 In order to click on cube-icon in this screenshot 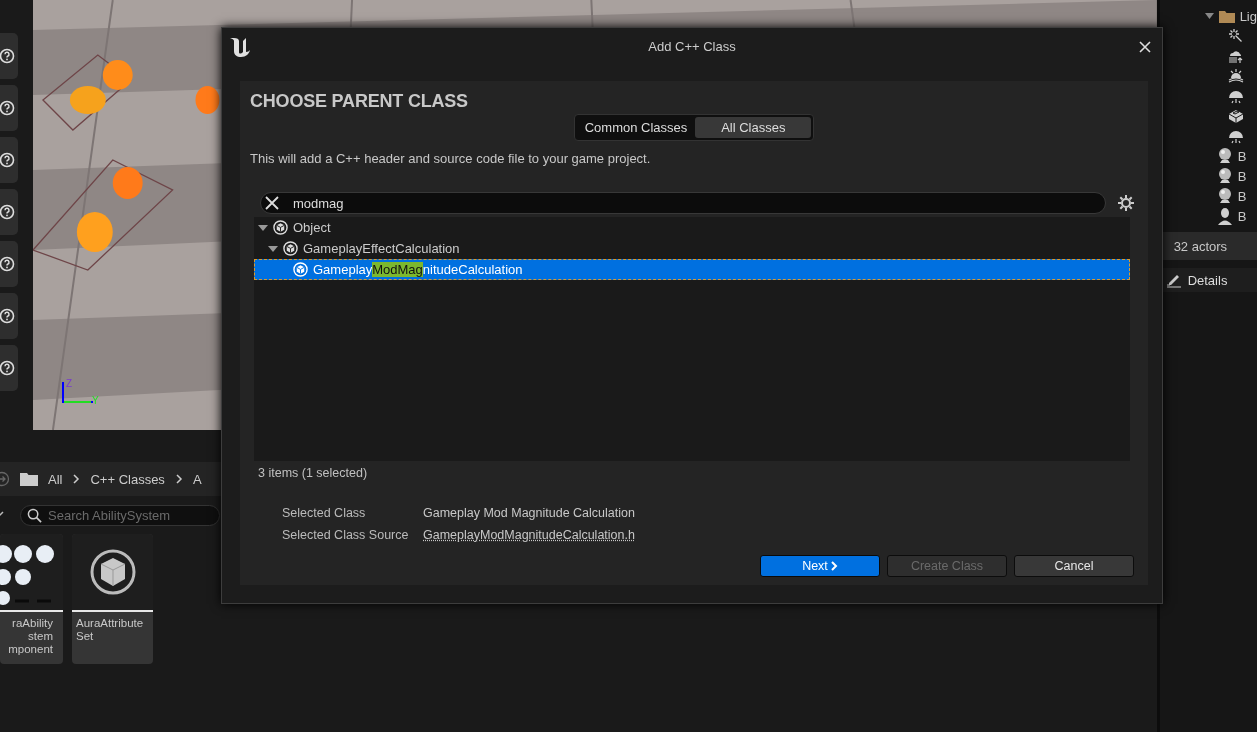, I will do `click(112, 572)`.